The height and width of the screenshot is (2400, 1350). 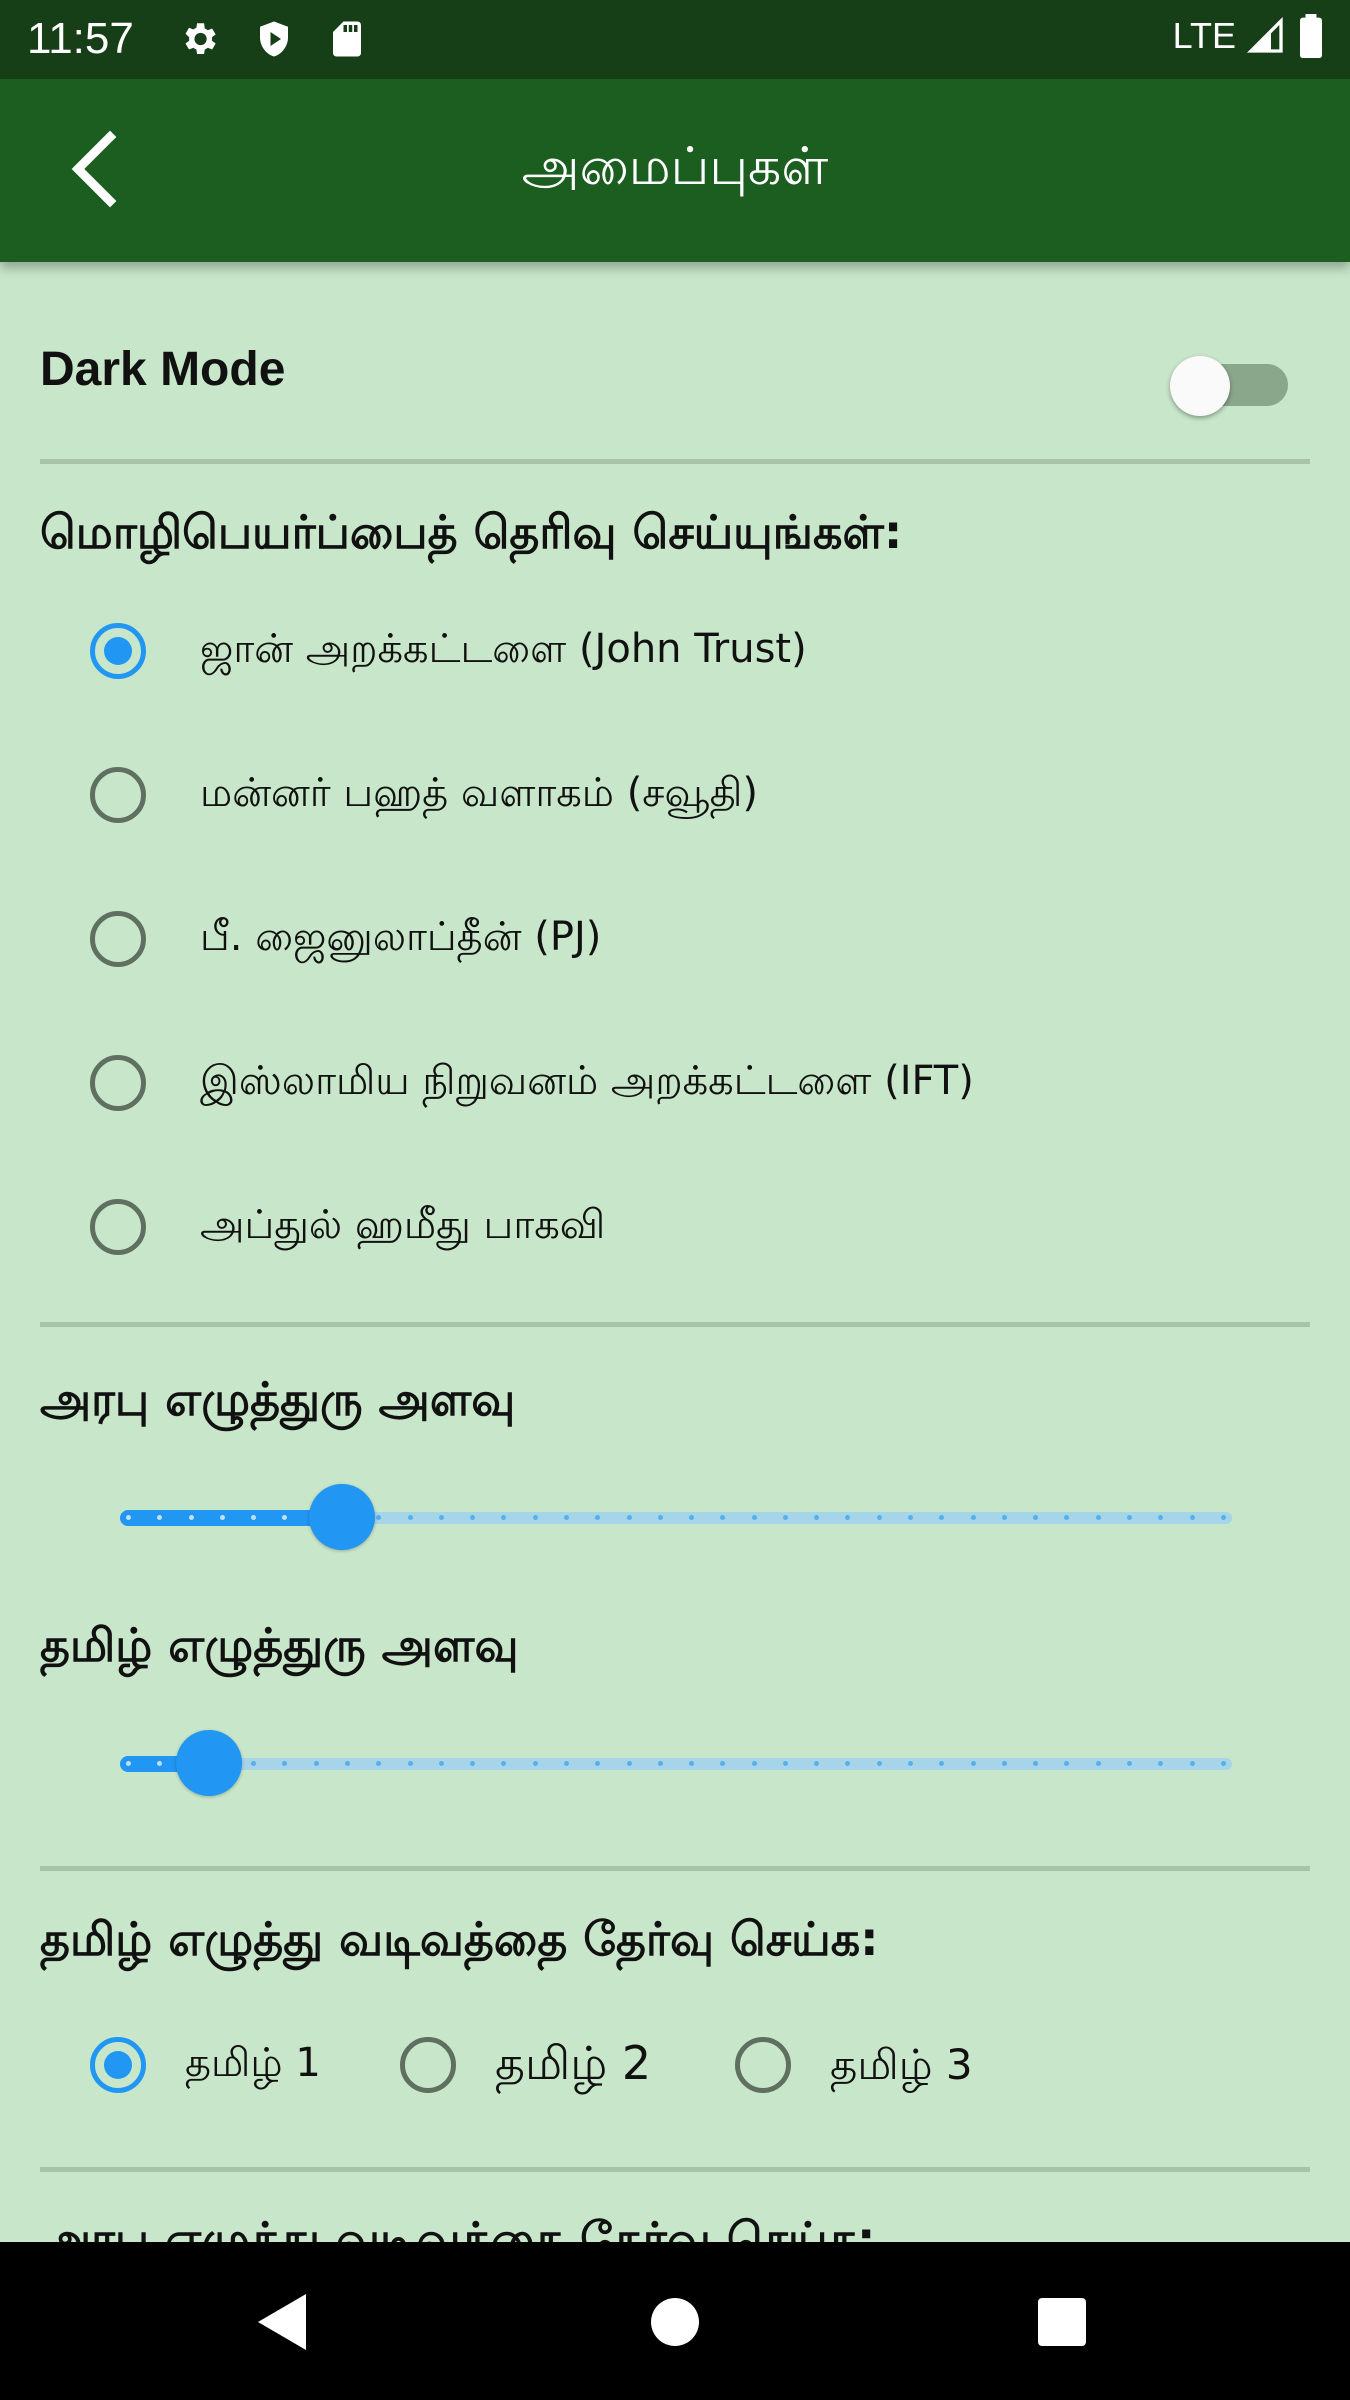 What do you see at coordinates (347, 39) in the screenshot?
I see `sd-card-icon` at bounding box center [347, 39].